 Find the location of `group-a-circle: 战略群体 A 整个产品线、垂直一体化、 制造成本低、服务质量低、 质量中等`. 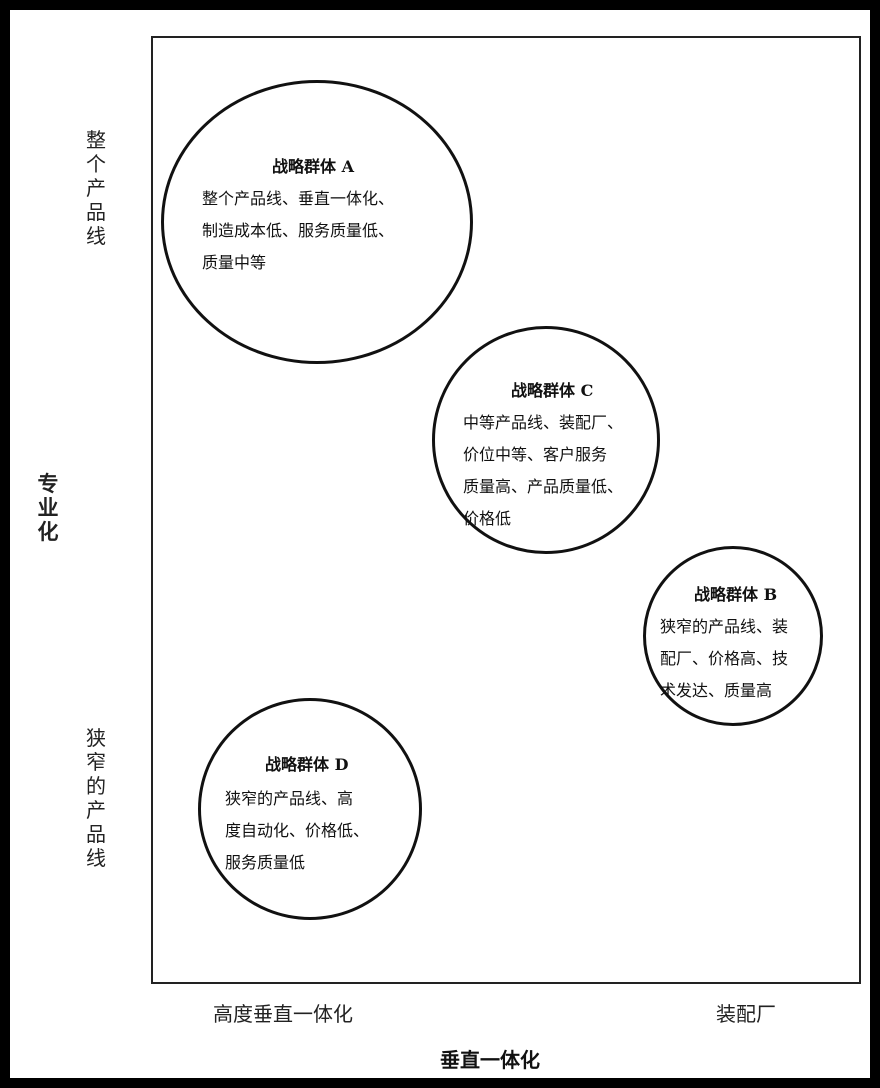

group-a-circle: 战略群体 A 整个产品线、垂直一体化、 制造成本低、服务质量低、 质量中等 is located at coordinates (317, 222).